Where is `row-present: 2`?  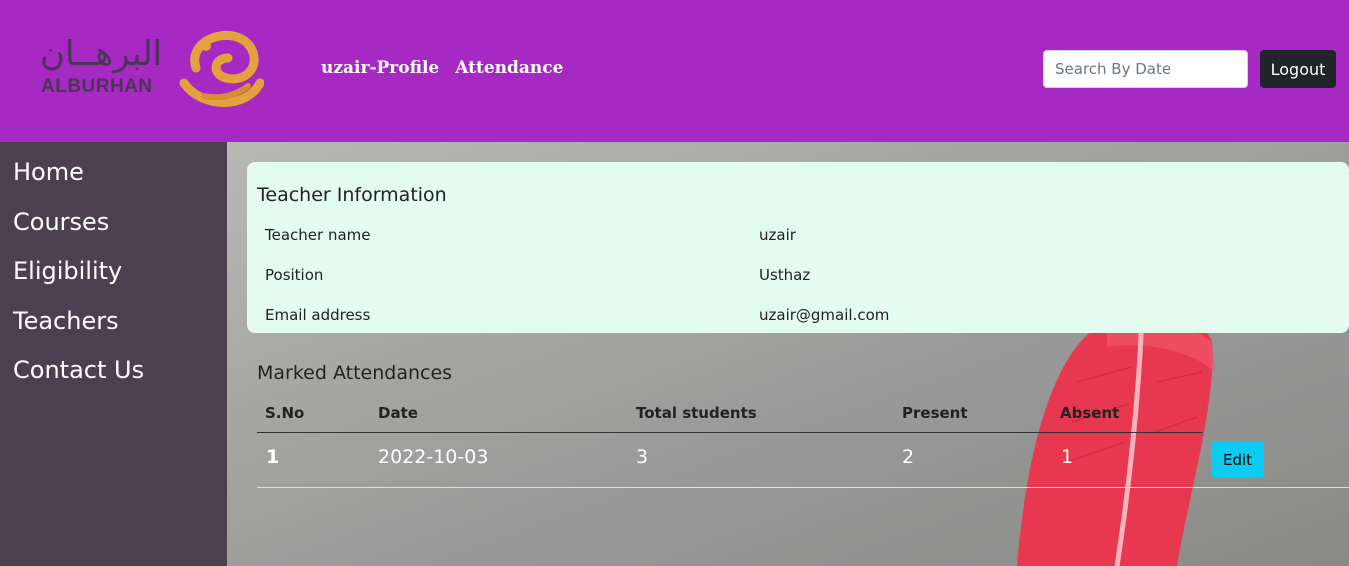
row-present: 2 is located at coordinates (908, 457).